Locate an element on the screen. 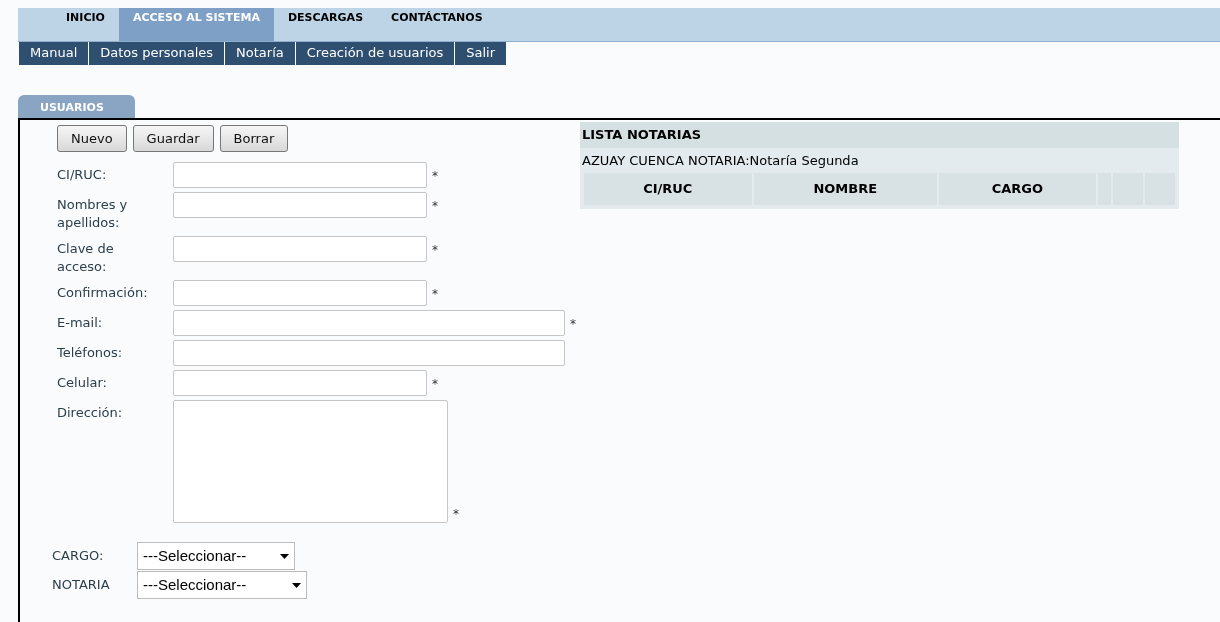 The height and width of the screenshot is (622, 1220). field-label: Teléfonos: is located at coordinates (90, 353).